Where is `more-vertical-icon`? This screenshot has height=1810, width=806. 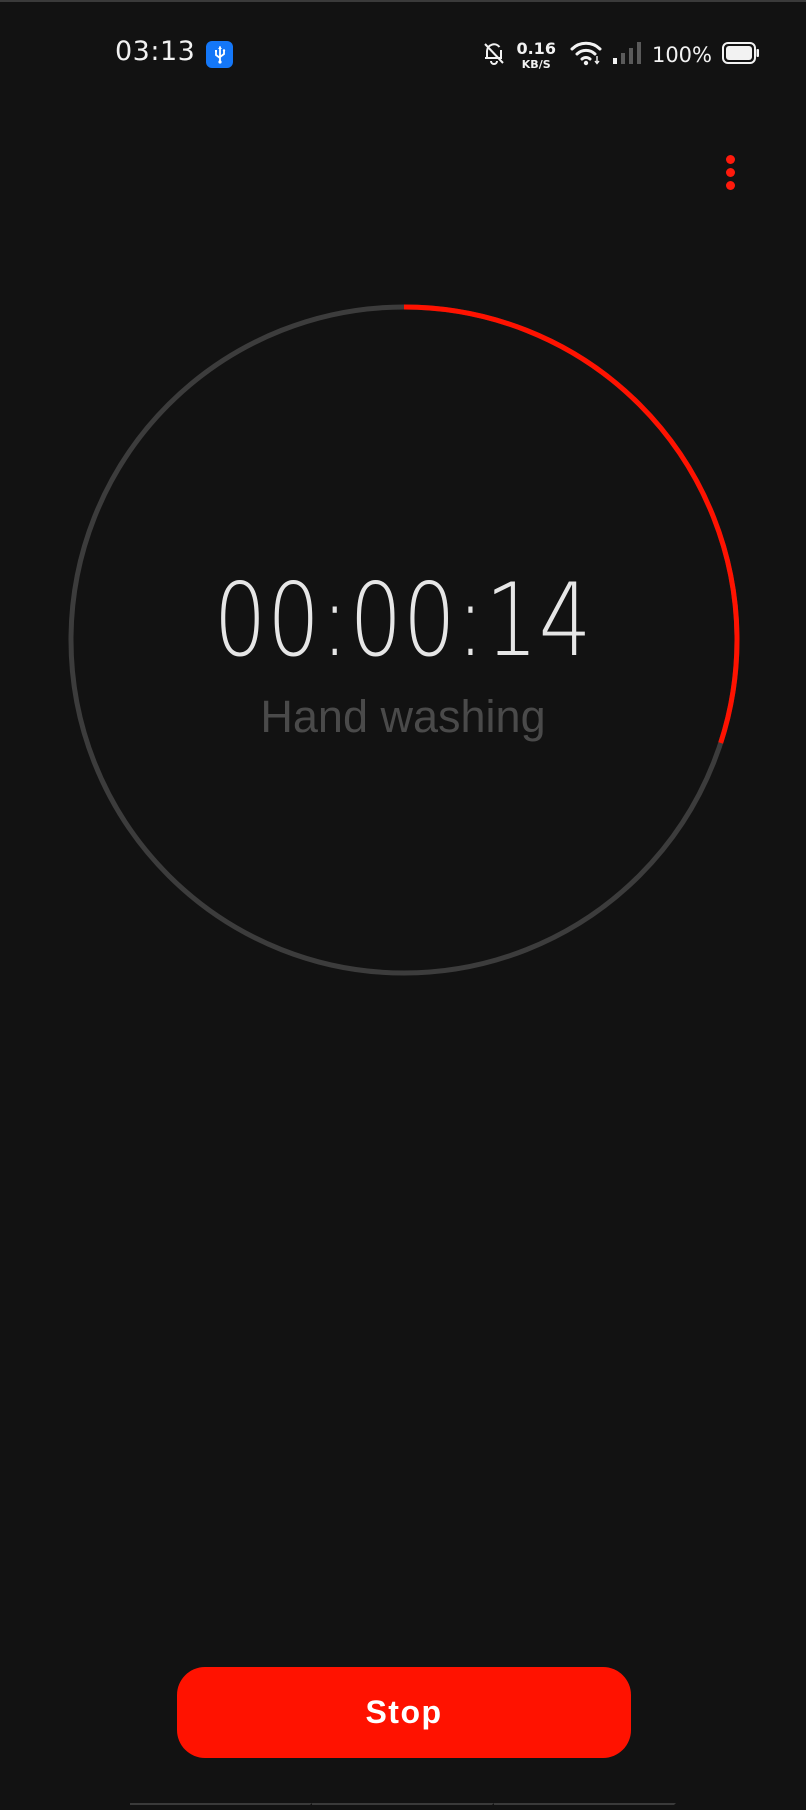
more-vertical-icon is located at coordinates (730, 172).